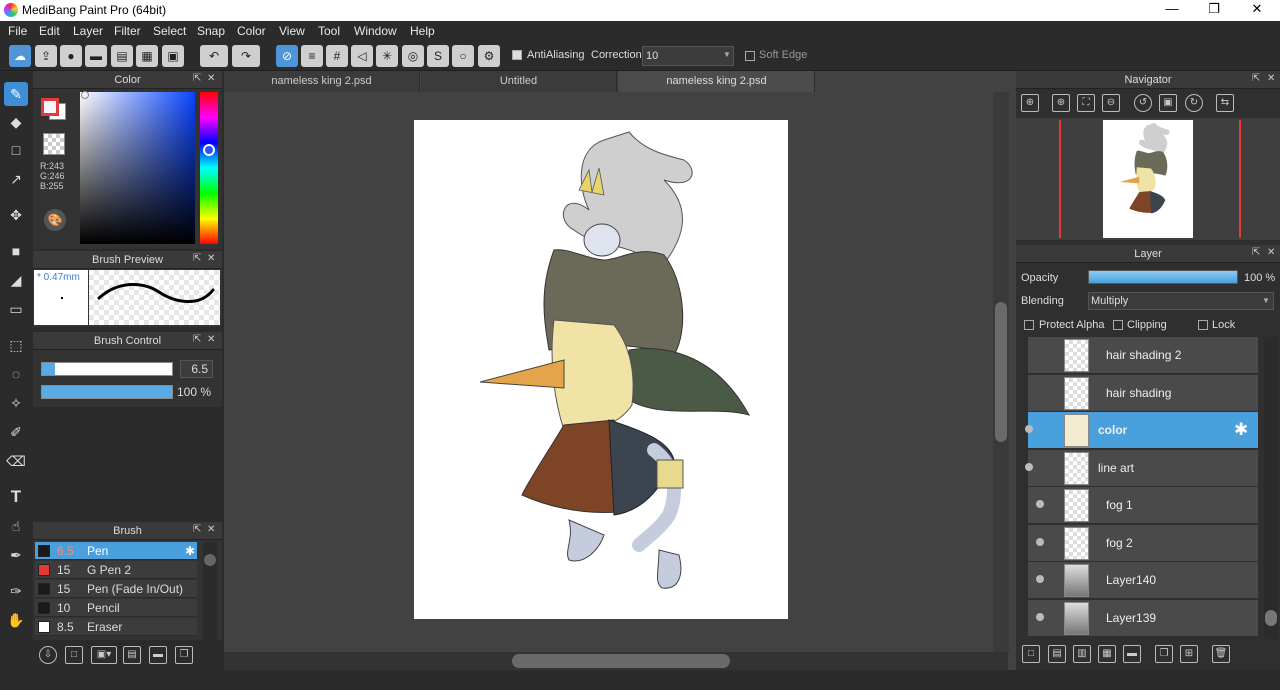  What do you see at coordinates (55, 220) in the screenshot?
I see `palette-icon: 🎨` at bounding box center [55, 220].